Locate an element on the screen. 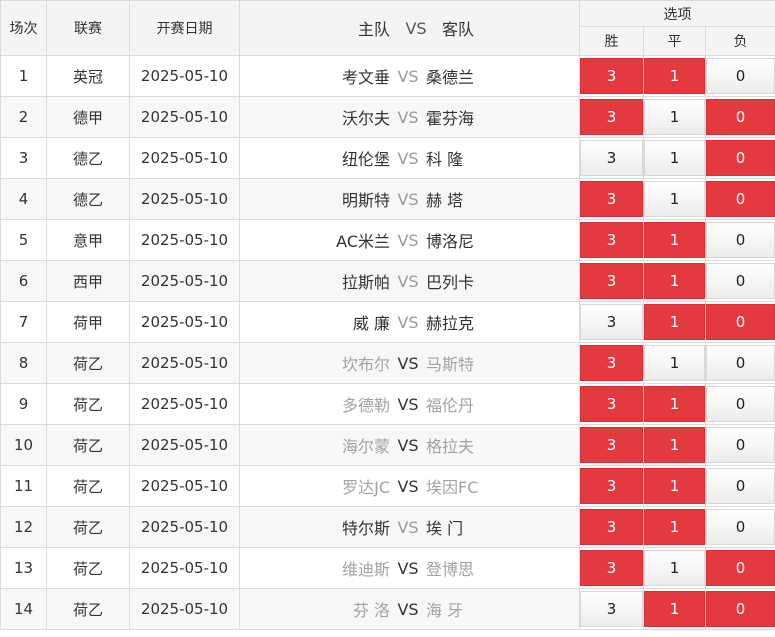 The width and height of the screenshot is (775, 637). match-index: 2 is located at coordinates (23, 117).